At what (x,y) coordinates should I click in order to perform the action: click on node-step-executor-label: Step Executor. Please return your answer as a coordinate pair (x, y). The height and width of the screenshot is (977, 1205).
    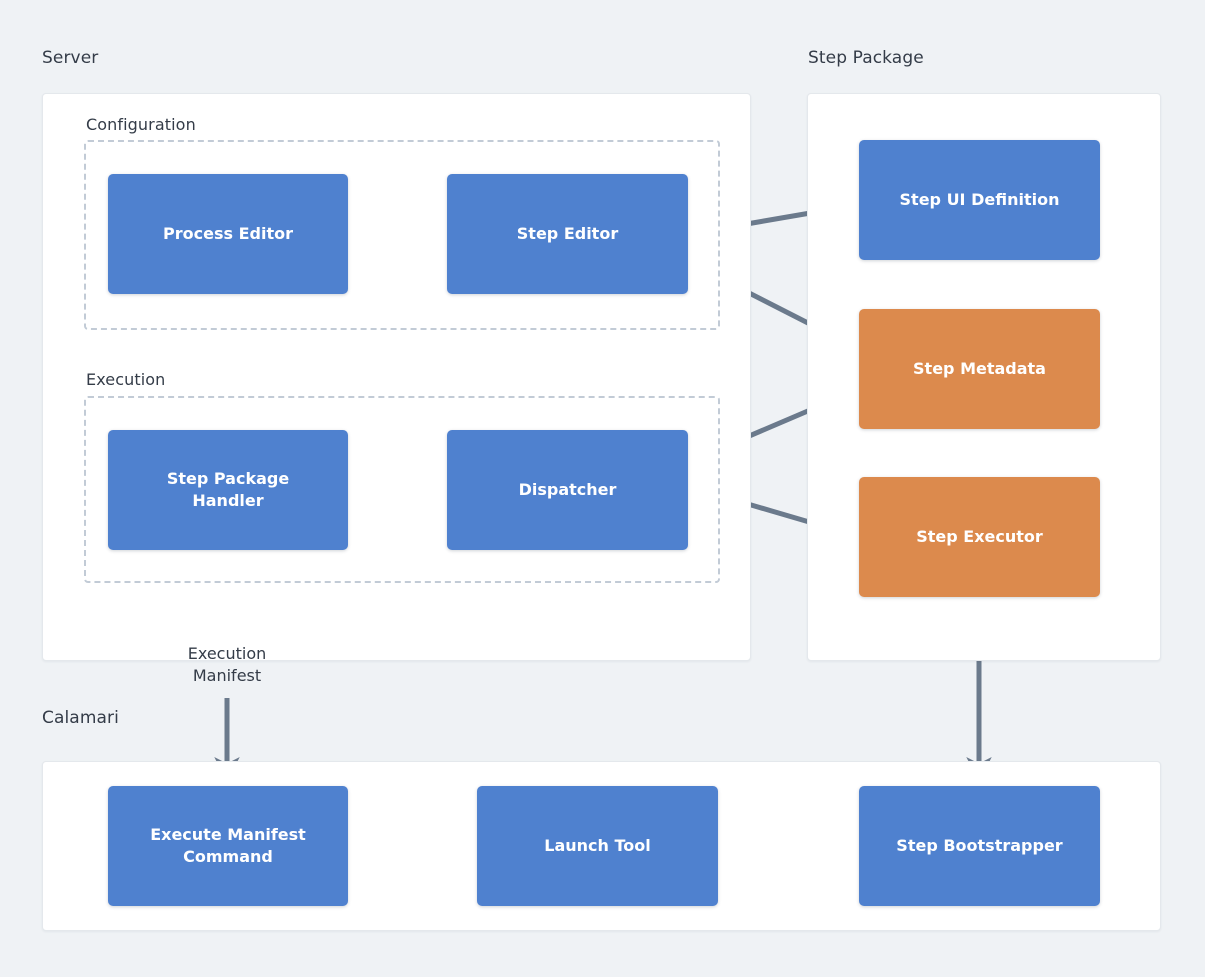
    Looking at the image, I should click on (979, 536).